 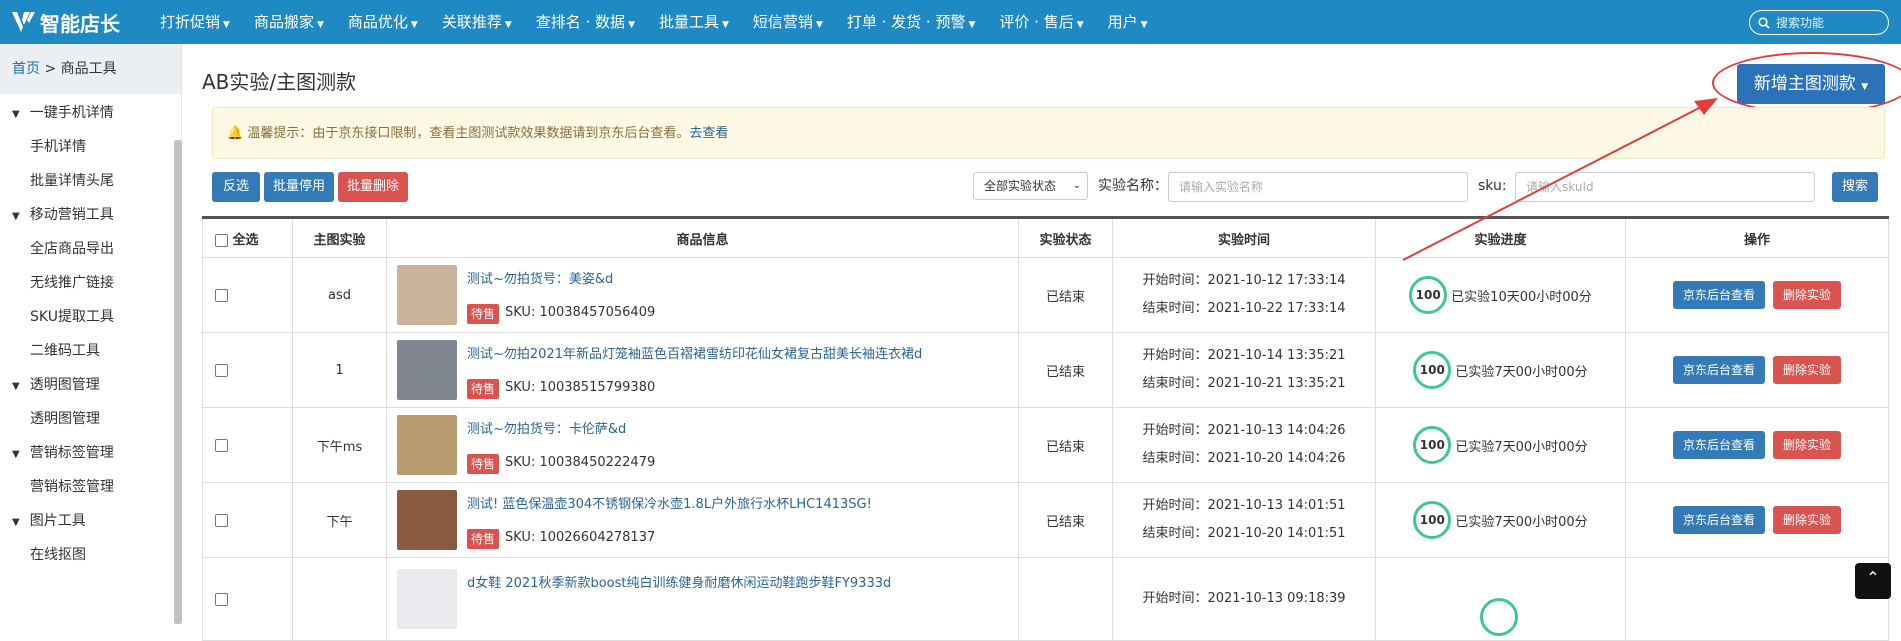 I want to click on sidebar-group: ▼ 移动营销工具, so click(x=90, y=215).